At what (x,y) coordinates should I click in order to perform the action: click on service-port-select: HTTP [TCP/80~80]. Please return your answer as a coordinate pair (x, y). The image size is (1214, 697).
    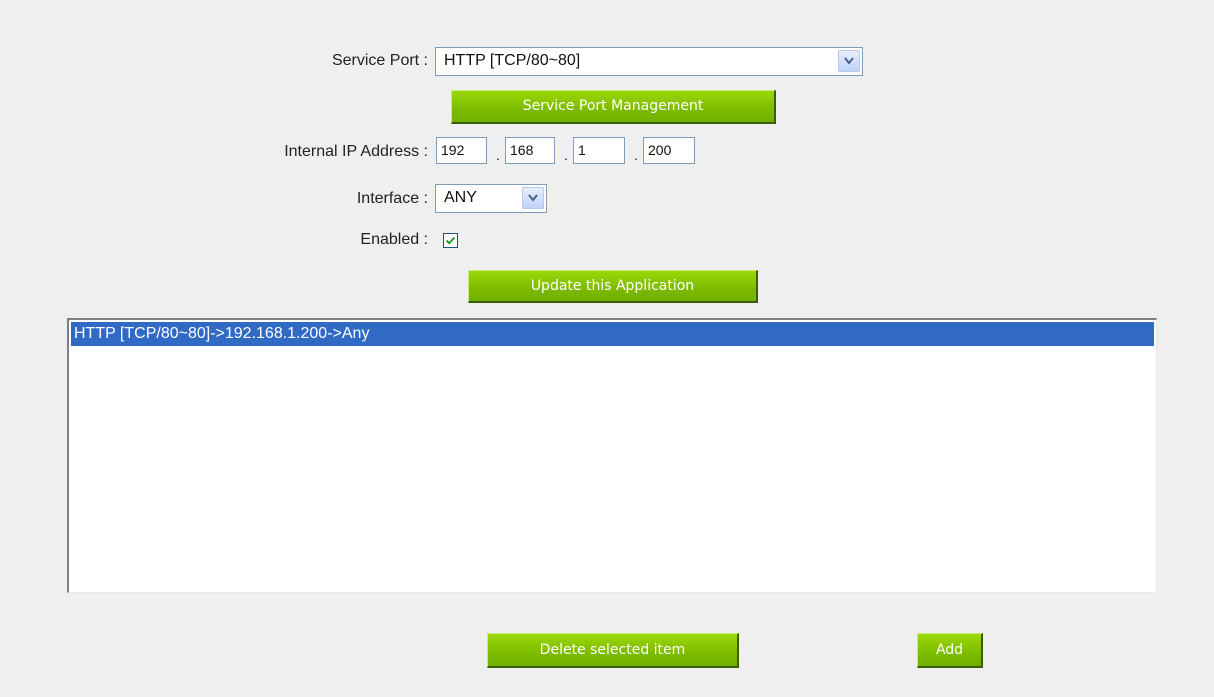
    Looking at the image, I should click on (649, 61).